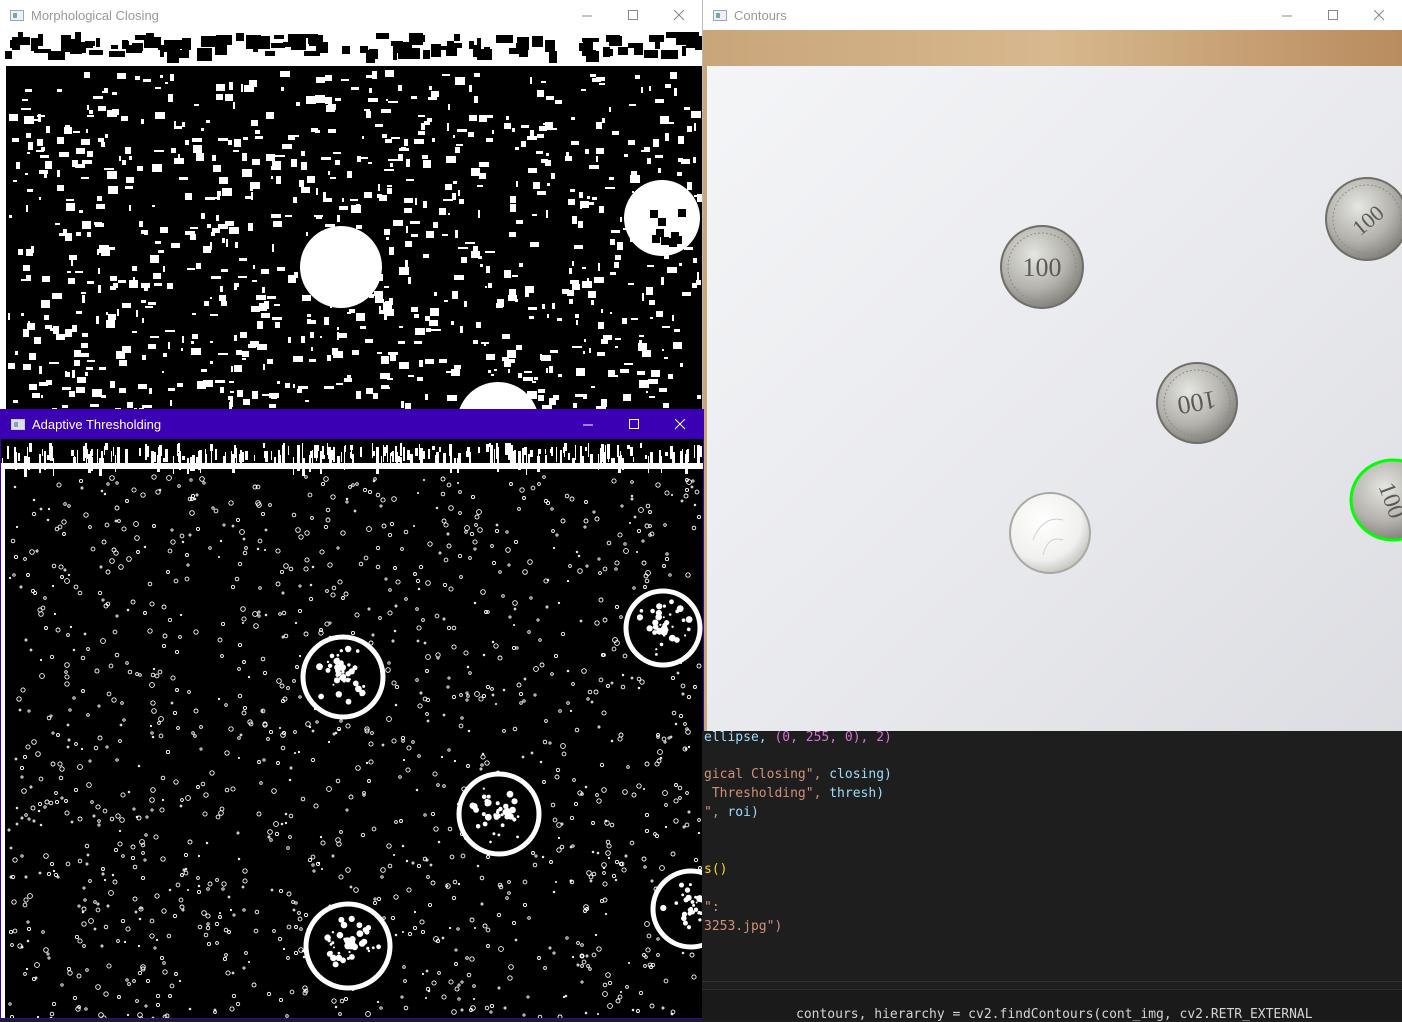 The width and height of the screenshot is (1402, 1022). What do you see at coordinates (794, 793) in the screenshot?
I see `code-line: Thresholding", thresh)` at bounding box center [794, 793].